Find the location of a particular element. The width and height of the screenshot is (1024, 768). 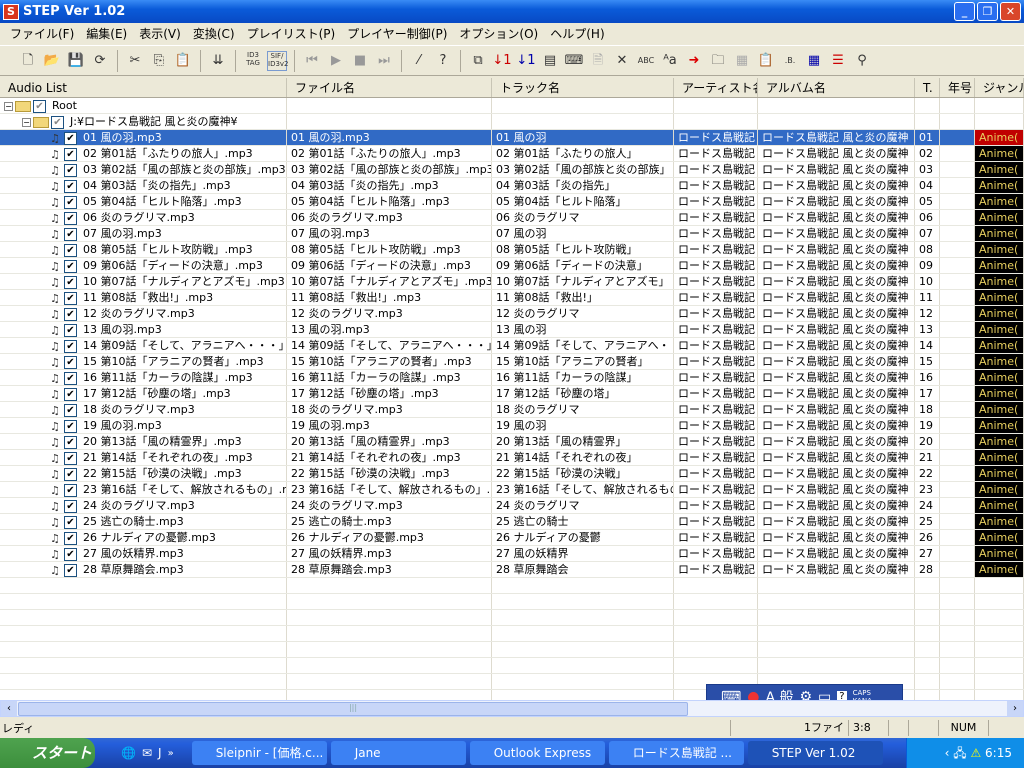

cell-track-no: 25 is located at coordinates (927, 521).